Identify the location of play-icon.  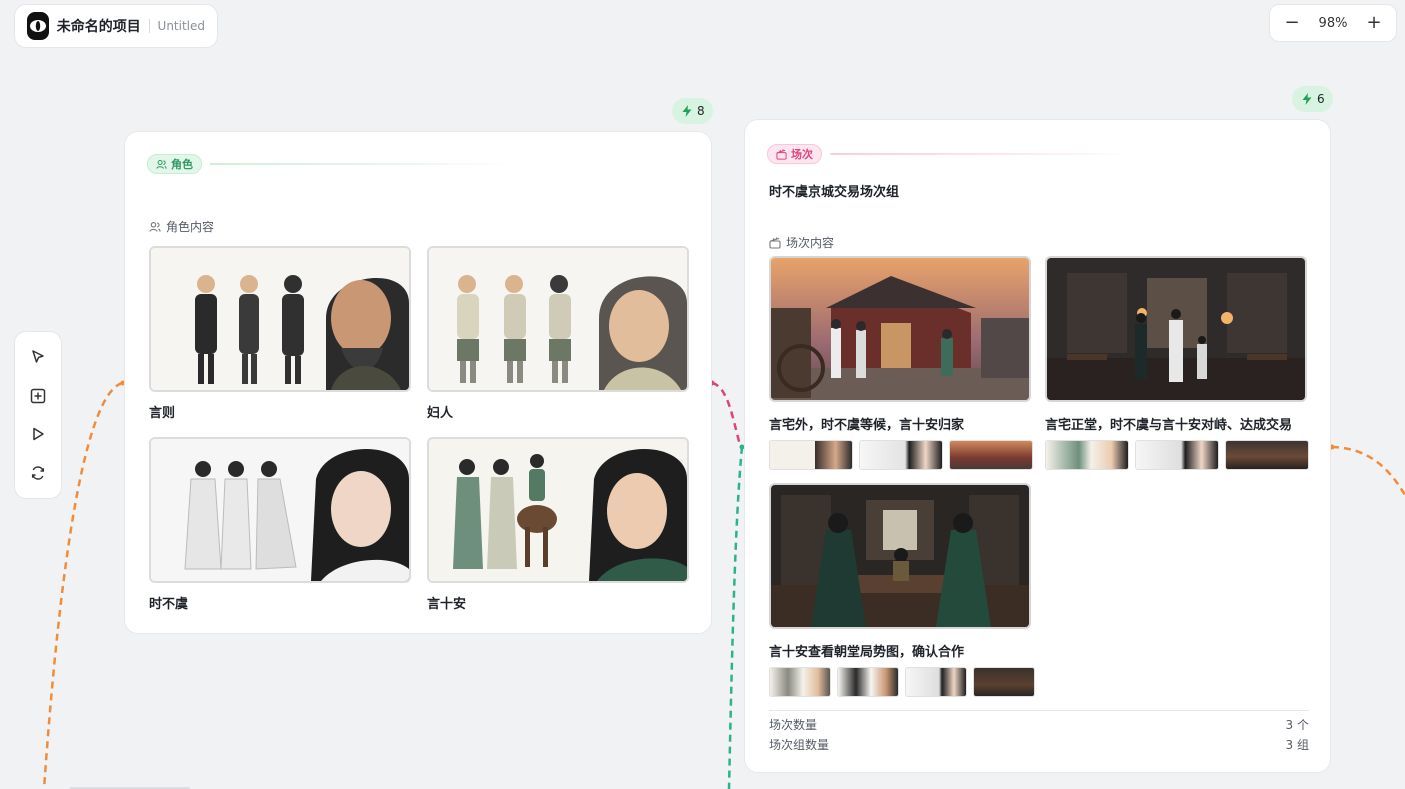
(38, 434).